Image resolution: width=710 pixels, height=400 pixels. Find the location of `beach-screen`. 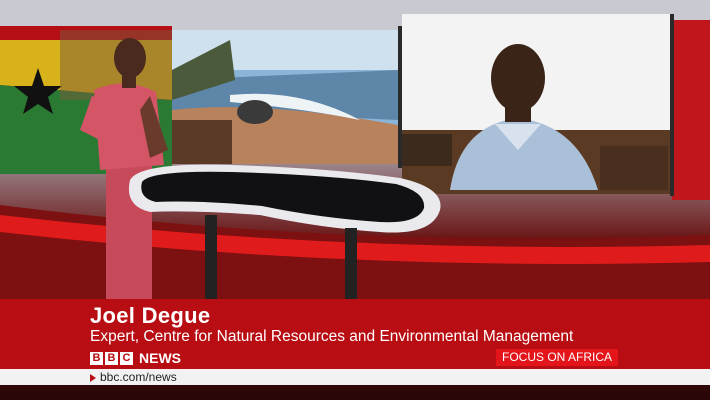

beach-screen is located at coordinates (285, 97).